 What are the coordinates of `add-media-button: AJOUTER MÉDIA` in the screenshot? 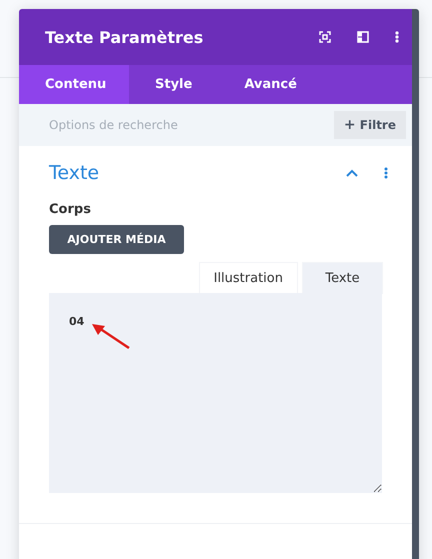 It's located at (116, 239).